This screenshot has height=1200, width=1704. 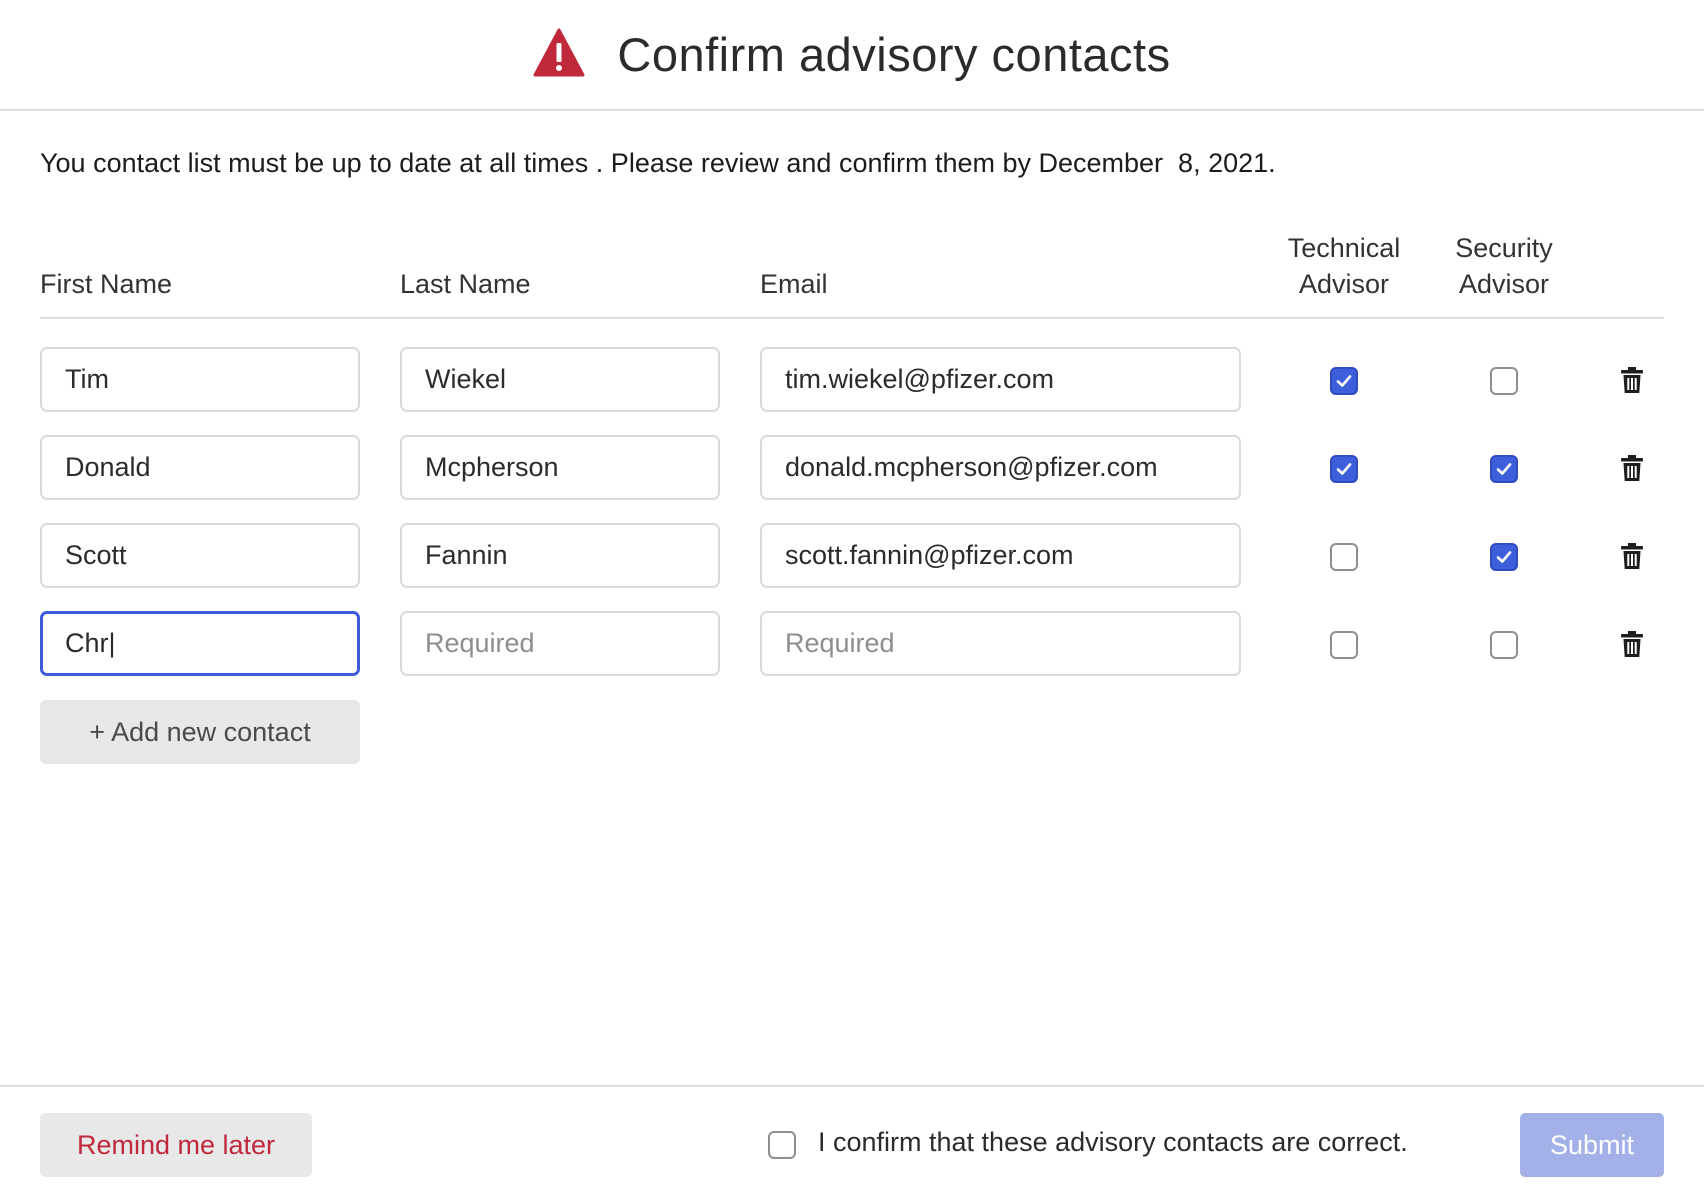 I want to click on remind-me-later-button: Remind me later, so click(x=176, y=1145).